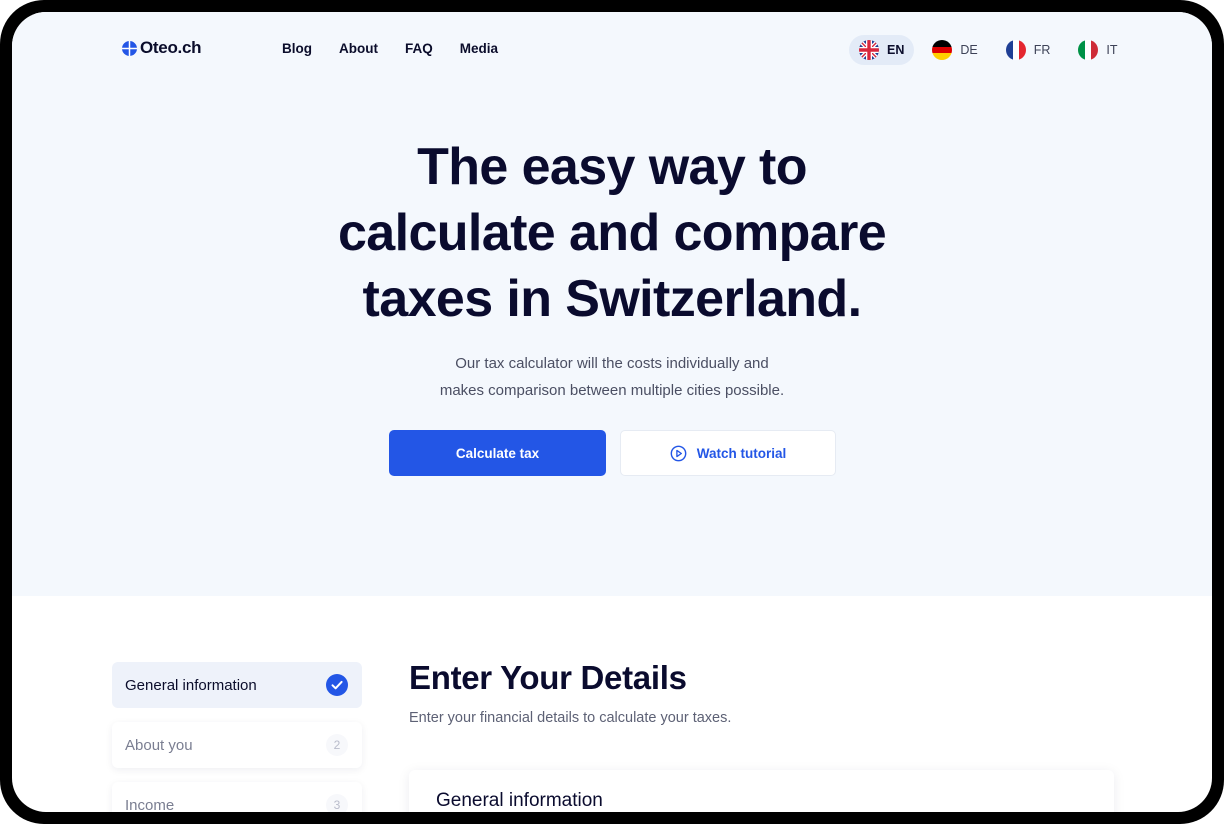 Image resolution: width=1224 pixels, height=824 pixels. I want to click on nav-link-about: About, so click(358, 48).